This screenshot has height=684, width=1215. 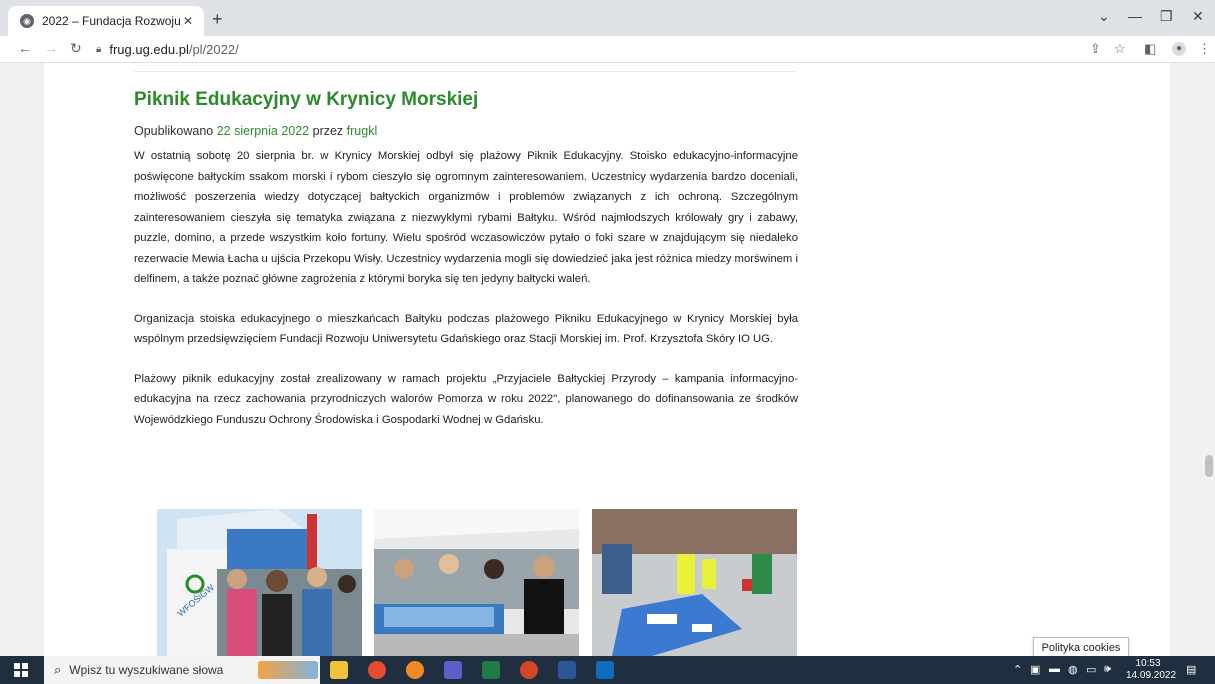 I want to click on browser-tab: ◉ 2022 – Fundacja Rozwoju Uniwer ✕, so click(x=106, y=21).